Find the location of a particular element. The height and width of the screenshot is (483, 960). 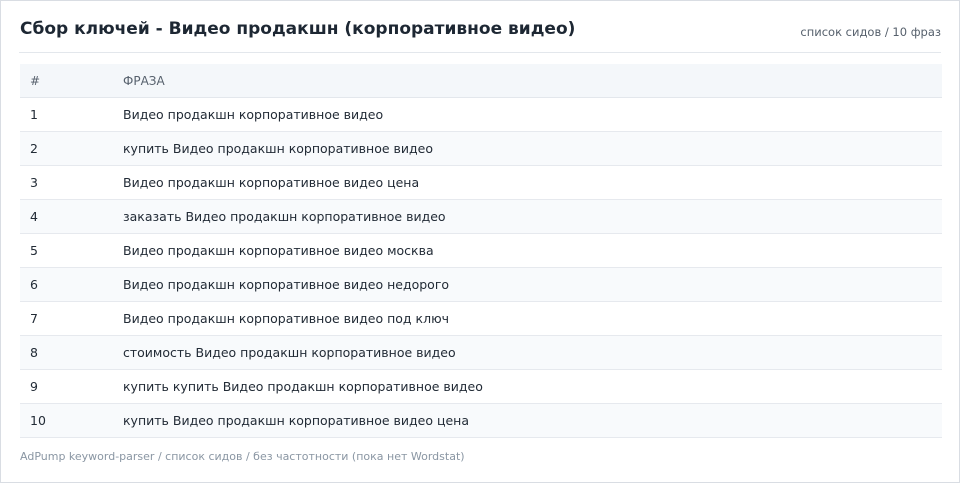

row-number: 5 is located at coordinates (71, 250).